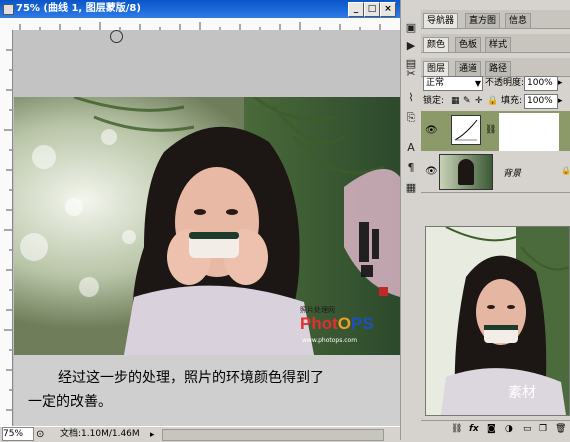  I want to click on layer-name-background: 背景, so click(512, 174).